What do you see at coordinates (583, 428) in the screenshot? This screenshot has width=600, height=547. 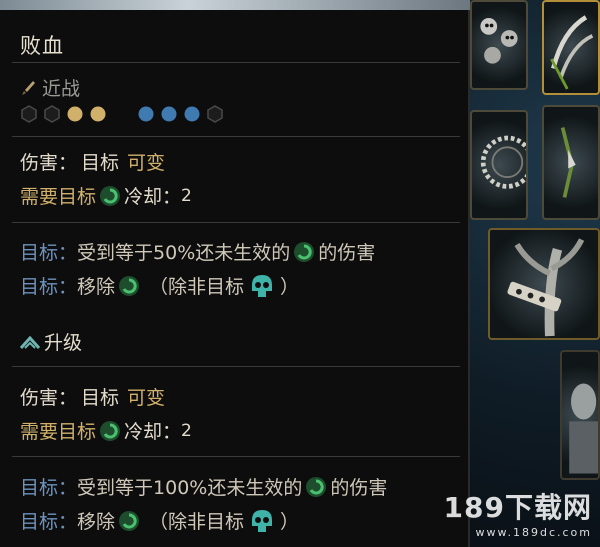 I see `dark-bust-icon` at bounding box center [583, 428].